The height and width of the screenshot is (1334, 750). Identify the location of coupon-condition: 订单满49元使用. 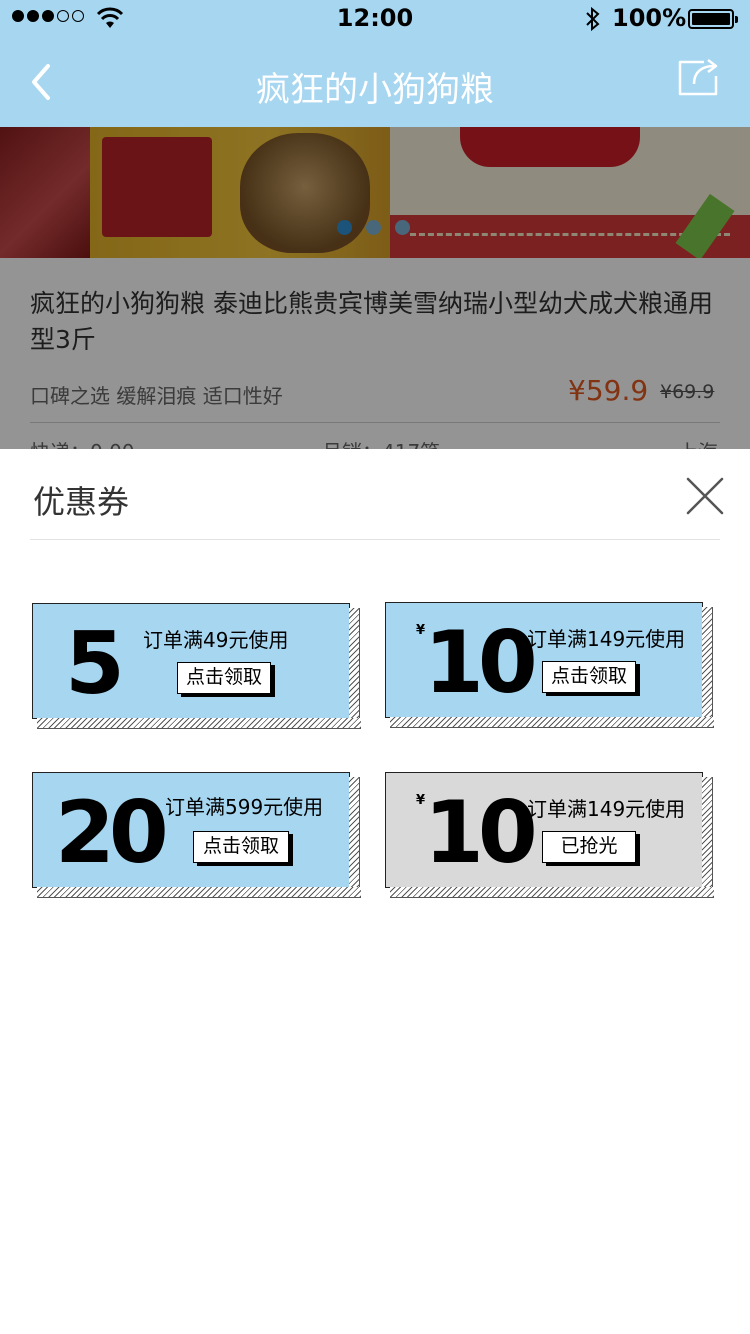
(216, 640).